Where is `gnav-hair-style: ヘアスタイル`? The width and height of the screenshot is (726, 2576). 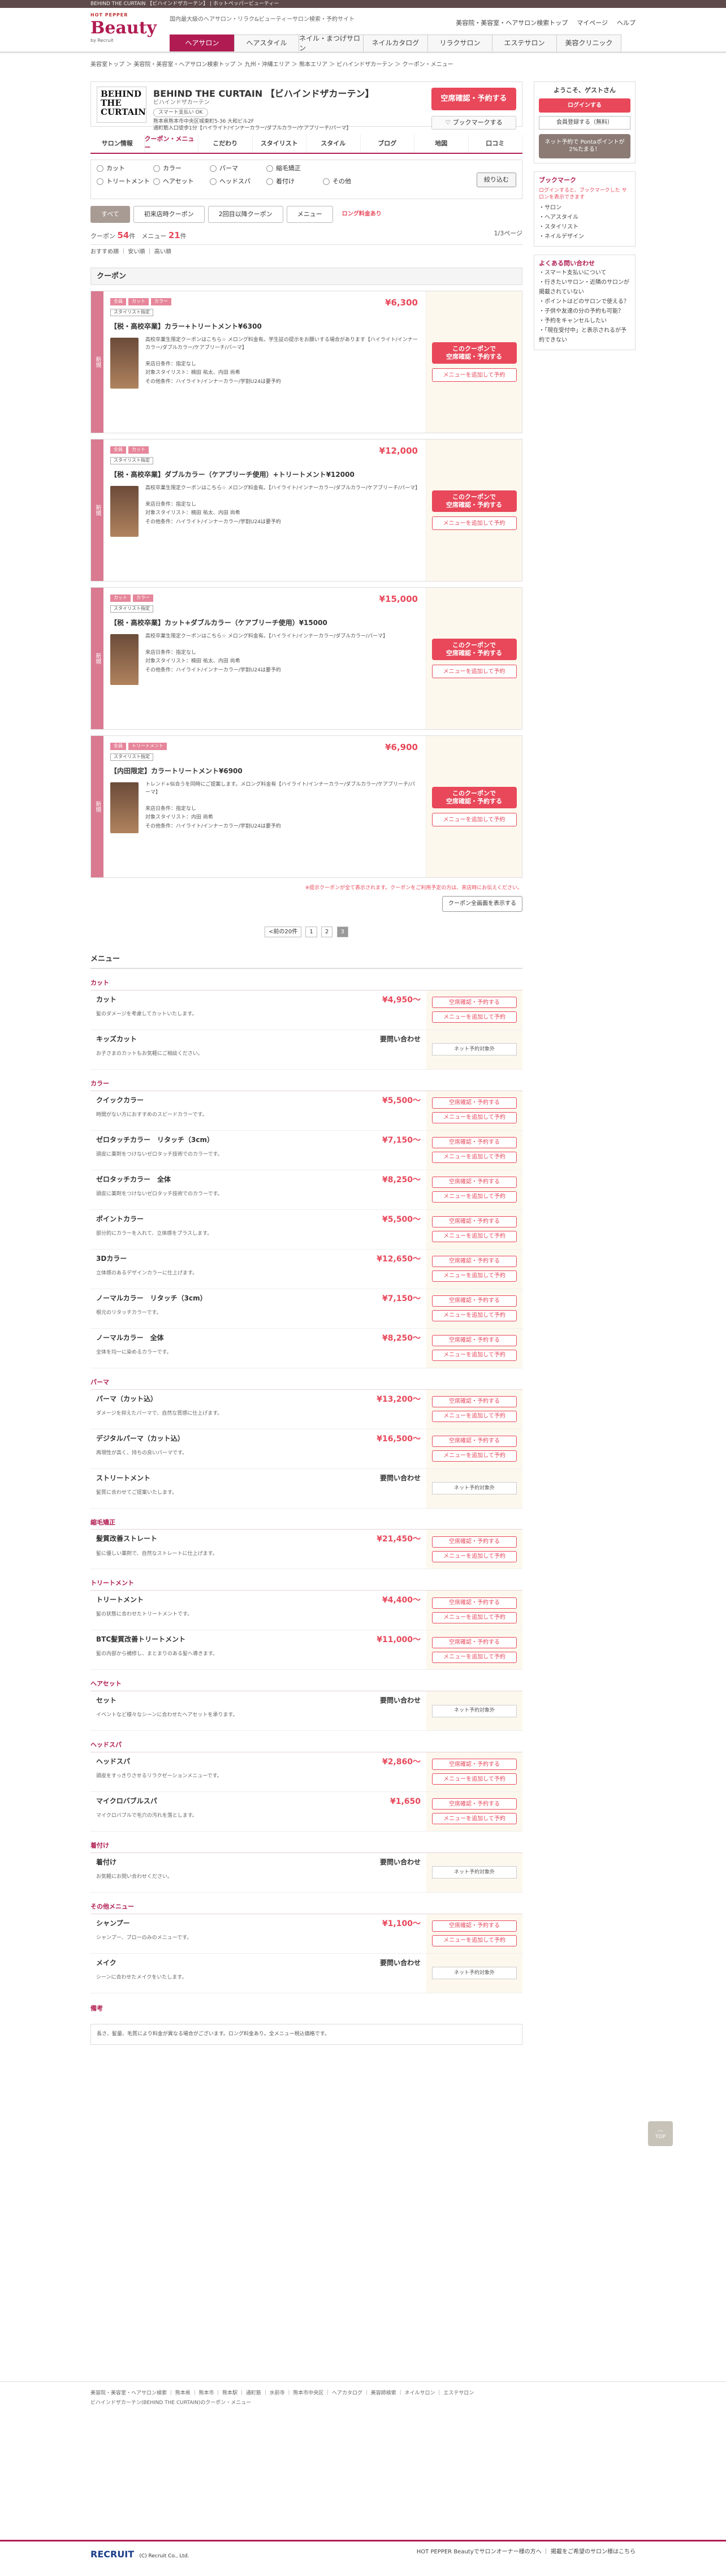
gnav-hair-style: ヘアスタイル is located at coordinates (266, 43).